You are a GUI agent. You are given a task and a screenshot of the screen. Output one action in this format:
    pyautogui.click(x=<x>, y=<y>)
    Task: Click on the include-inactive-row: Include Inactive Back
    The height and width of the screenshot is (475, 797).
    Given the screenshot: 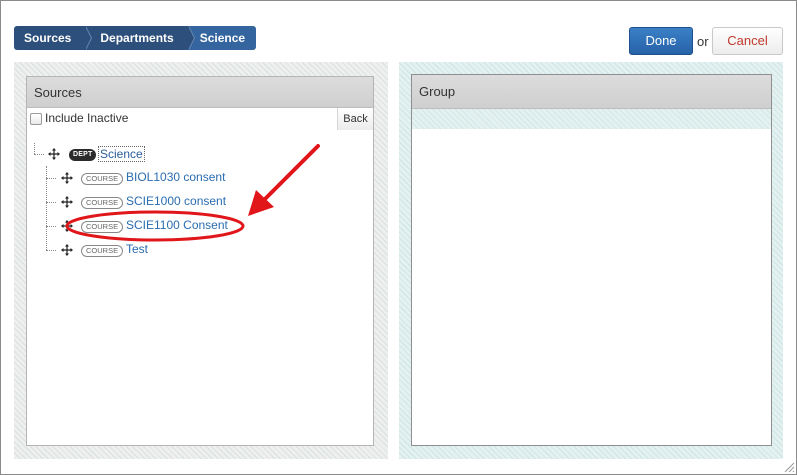 What is the action you would take?
    pyautogui.click(x=200, y=119)
    